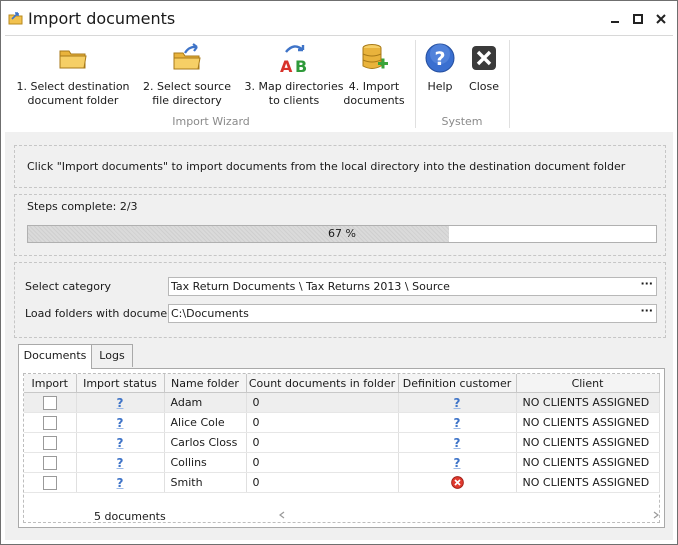 This screenshot has width=678, height=545. Describe the element at coordinates (294, 100) in the screenshot. I see `map-directories-line2: to clients` at that location.